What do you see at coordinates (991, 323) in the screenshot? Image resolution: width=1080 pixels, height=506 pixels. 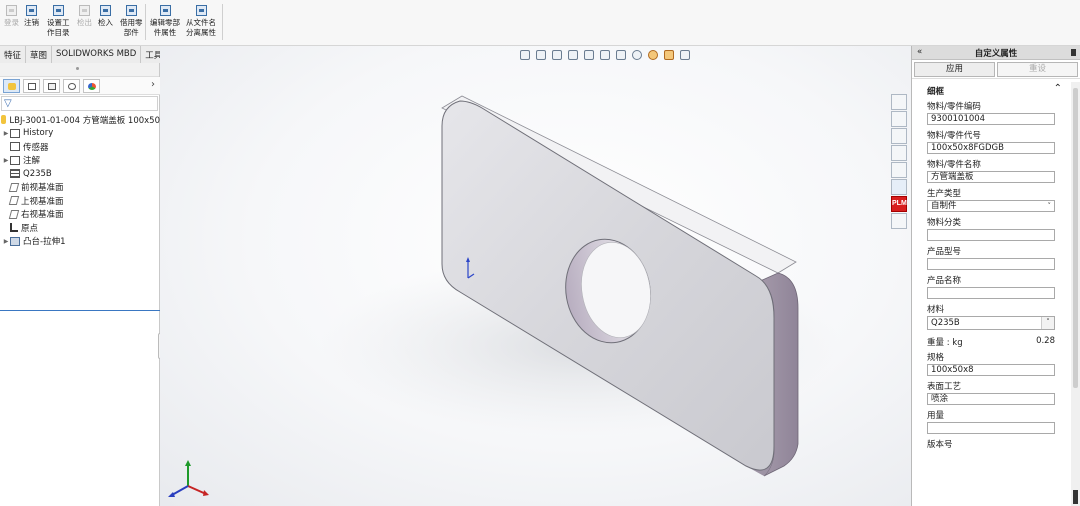 I see `material-select: Q235B ˅` at bounding box center [991, 323].